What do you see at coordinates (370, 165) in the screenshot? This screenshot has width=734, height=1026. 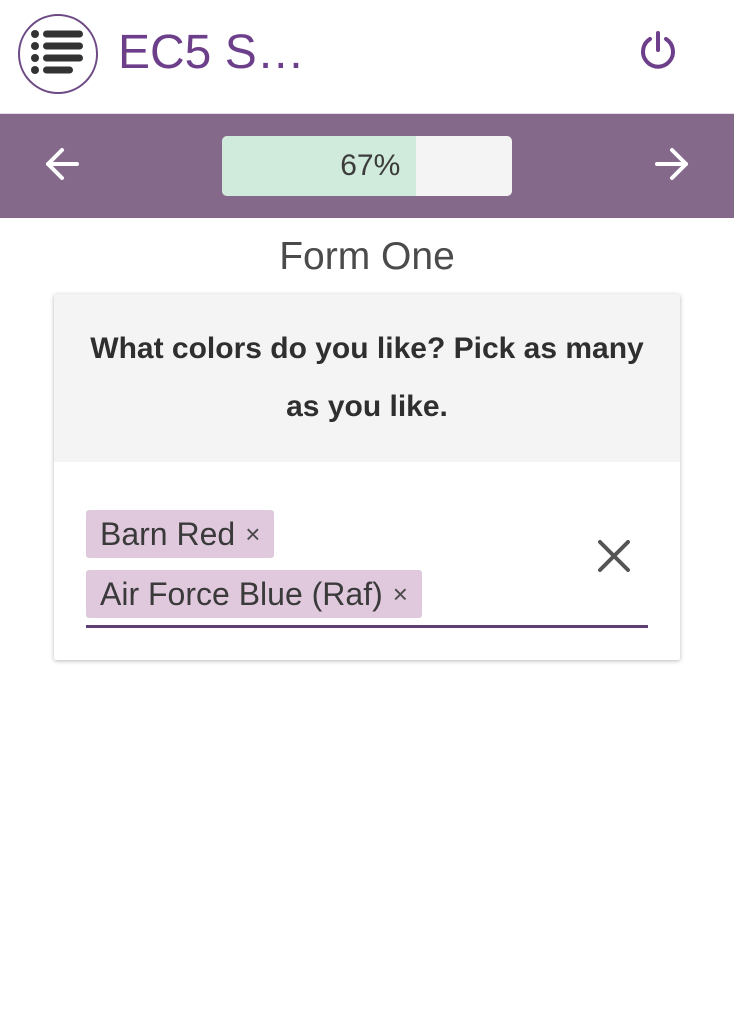 I see `progress-label: 67%` at bounding box center [370, 165].